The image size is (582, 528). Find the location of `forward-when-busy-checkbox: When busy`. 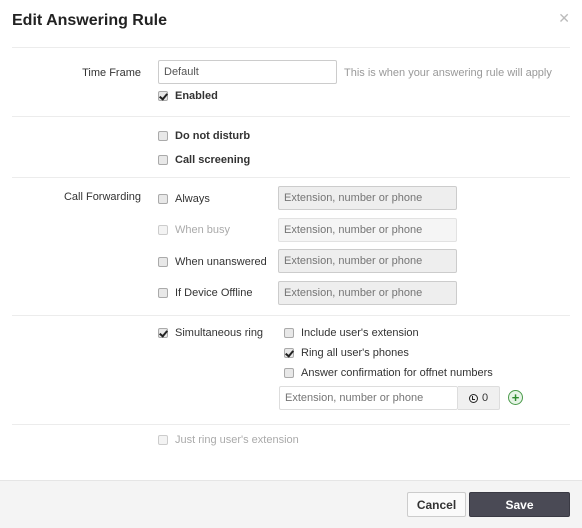

forward-when-busy-checkbox: When busy is located at coordinates (194, 230).